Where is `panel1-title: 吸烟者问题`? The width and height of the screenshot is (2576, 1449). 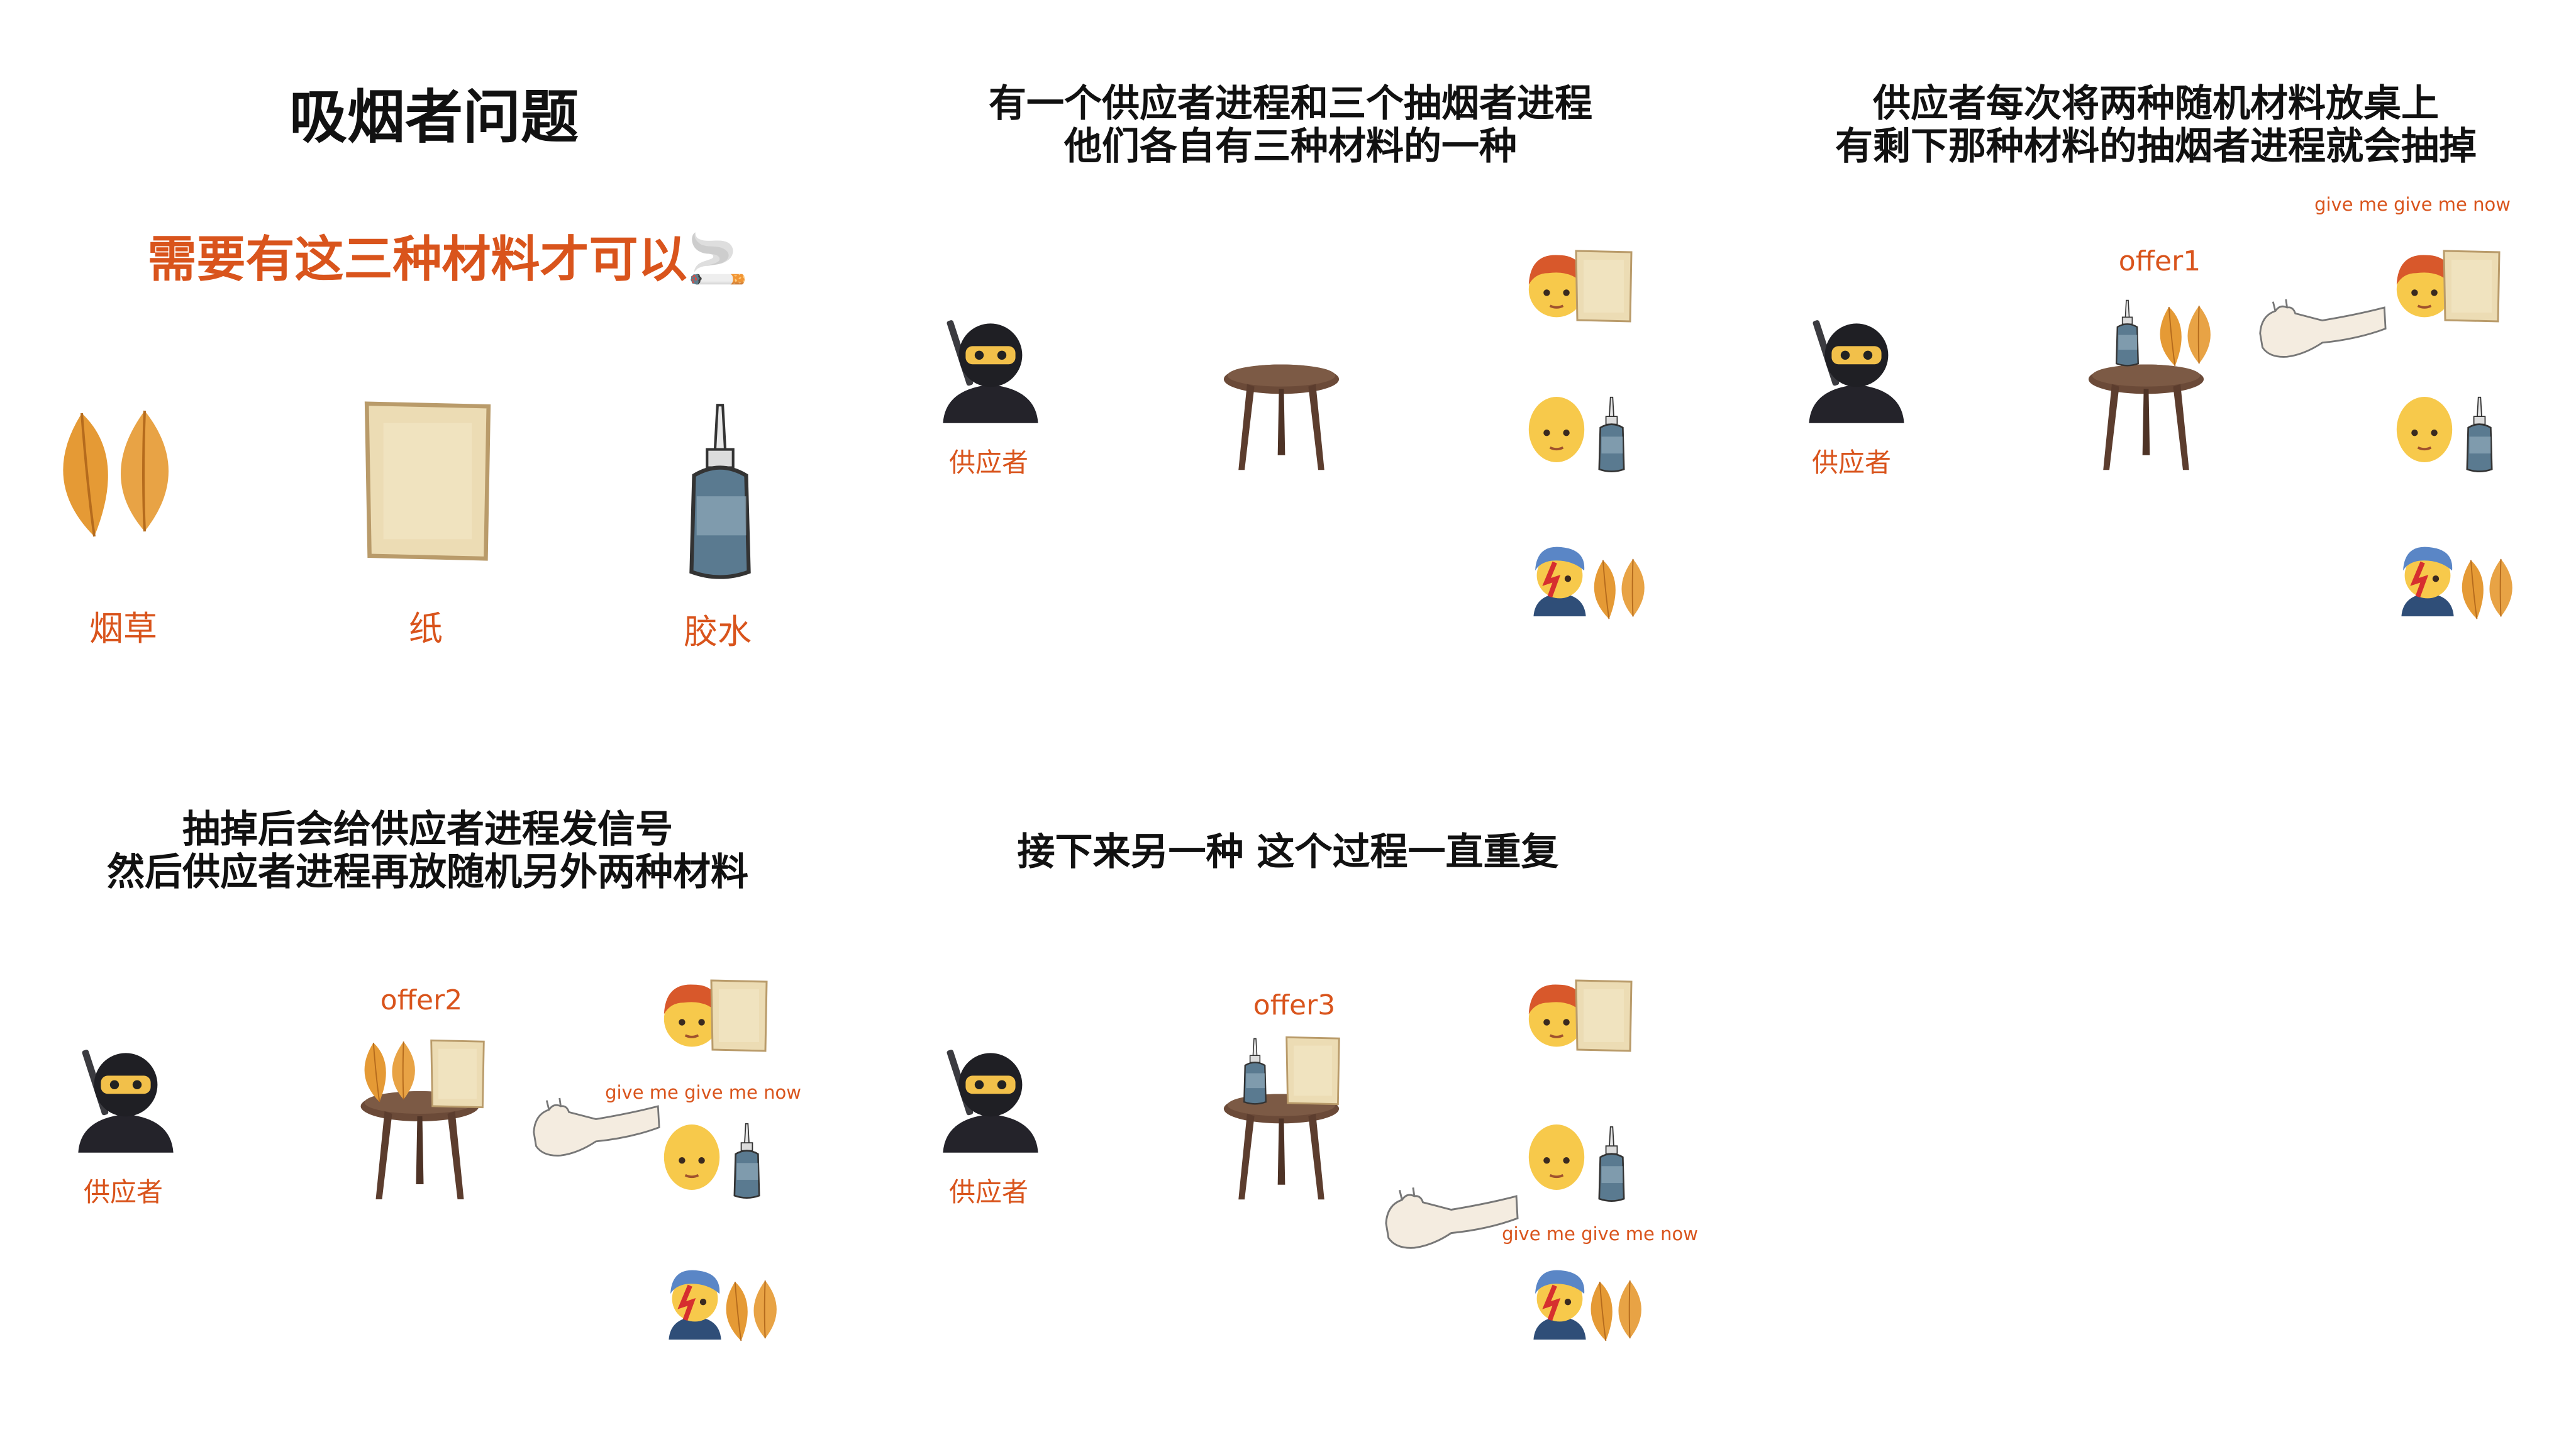
panel1-title: 吸烟者问题 is located at coordinates (434, 117).